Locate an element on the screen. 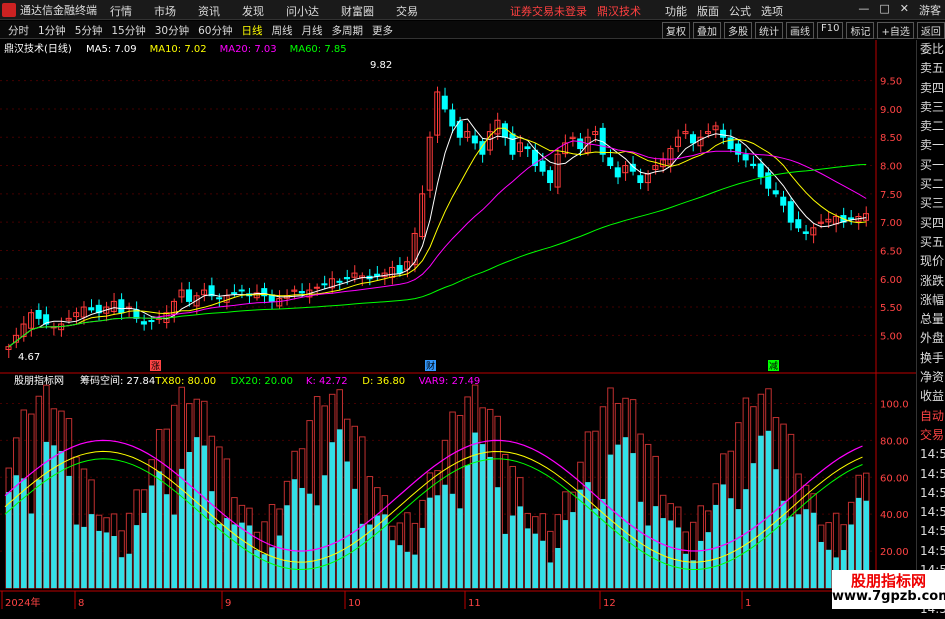  ind-tick-3: 40.00 is located at coordinates (894, 515).